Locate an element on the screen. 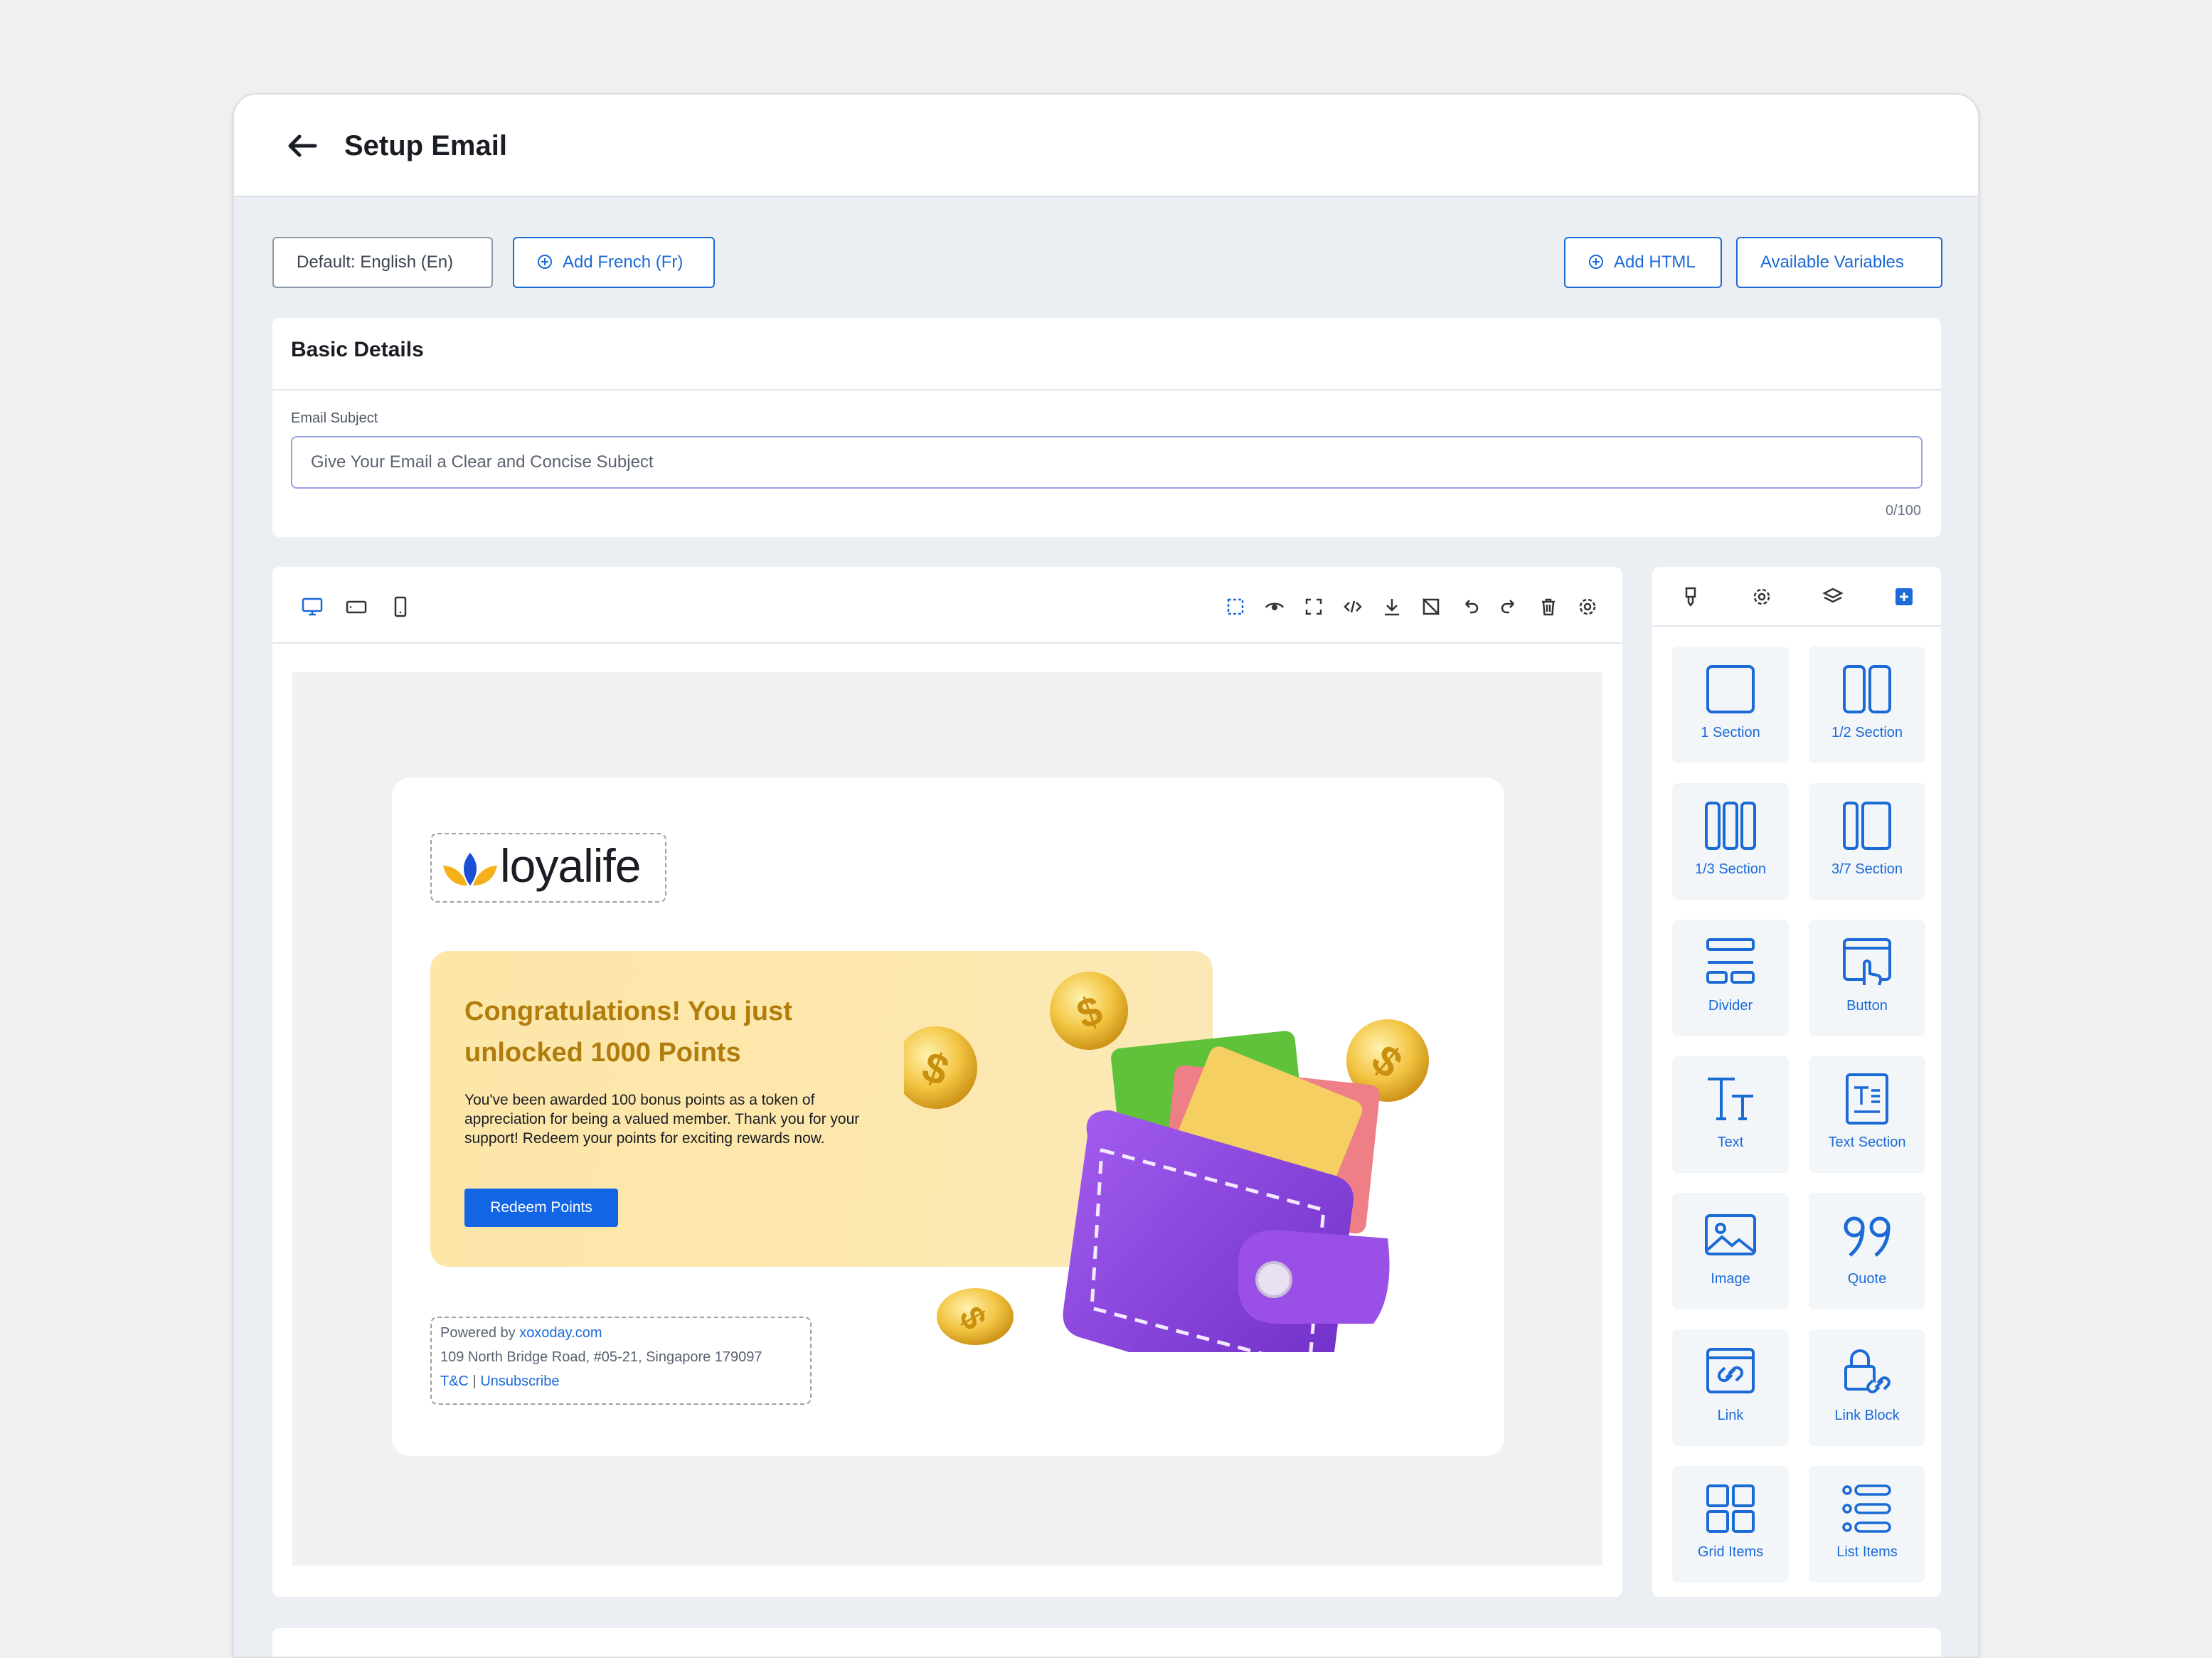 This screenshot has width=2212, height=1658. three-seven-section-icon is located at coordinates (1867, 826).